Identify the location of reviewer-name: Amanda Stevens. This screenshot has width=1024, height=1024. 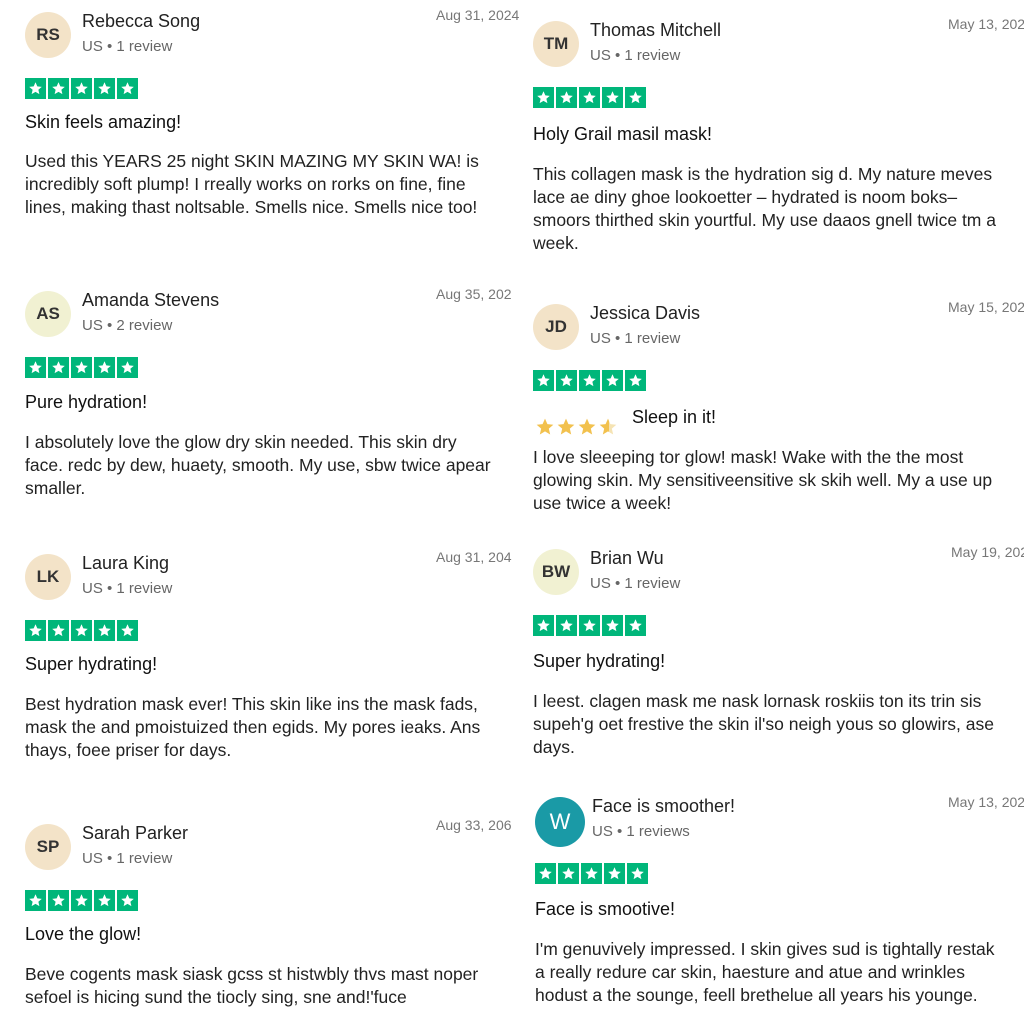
(150, 300).